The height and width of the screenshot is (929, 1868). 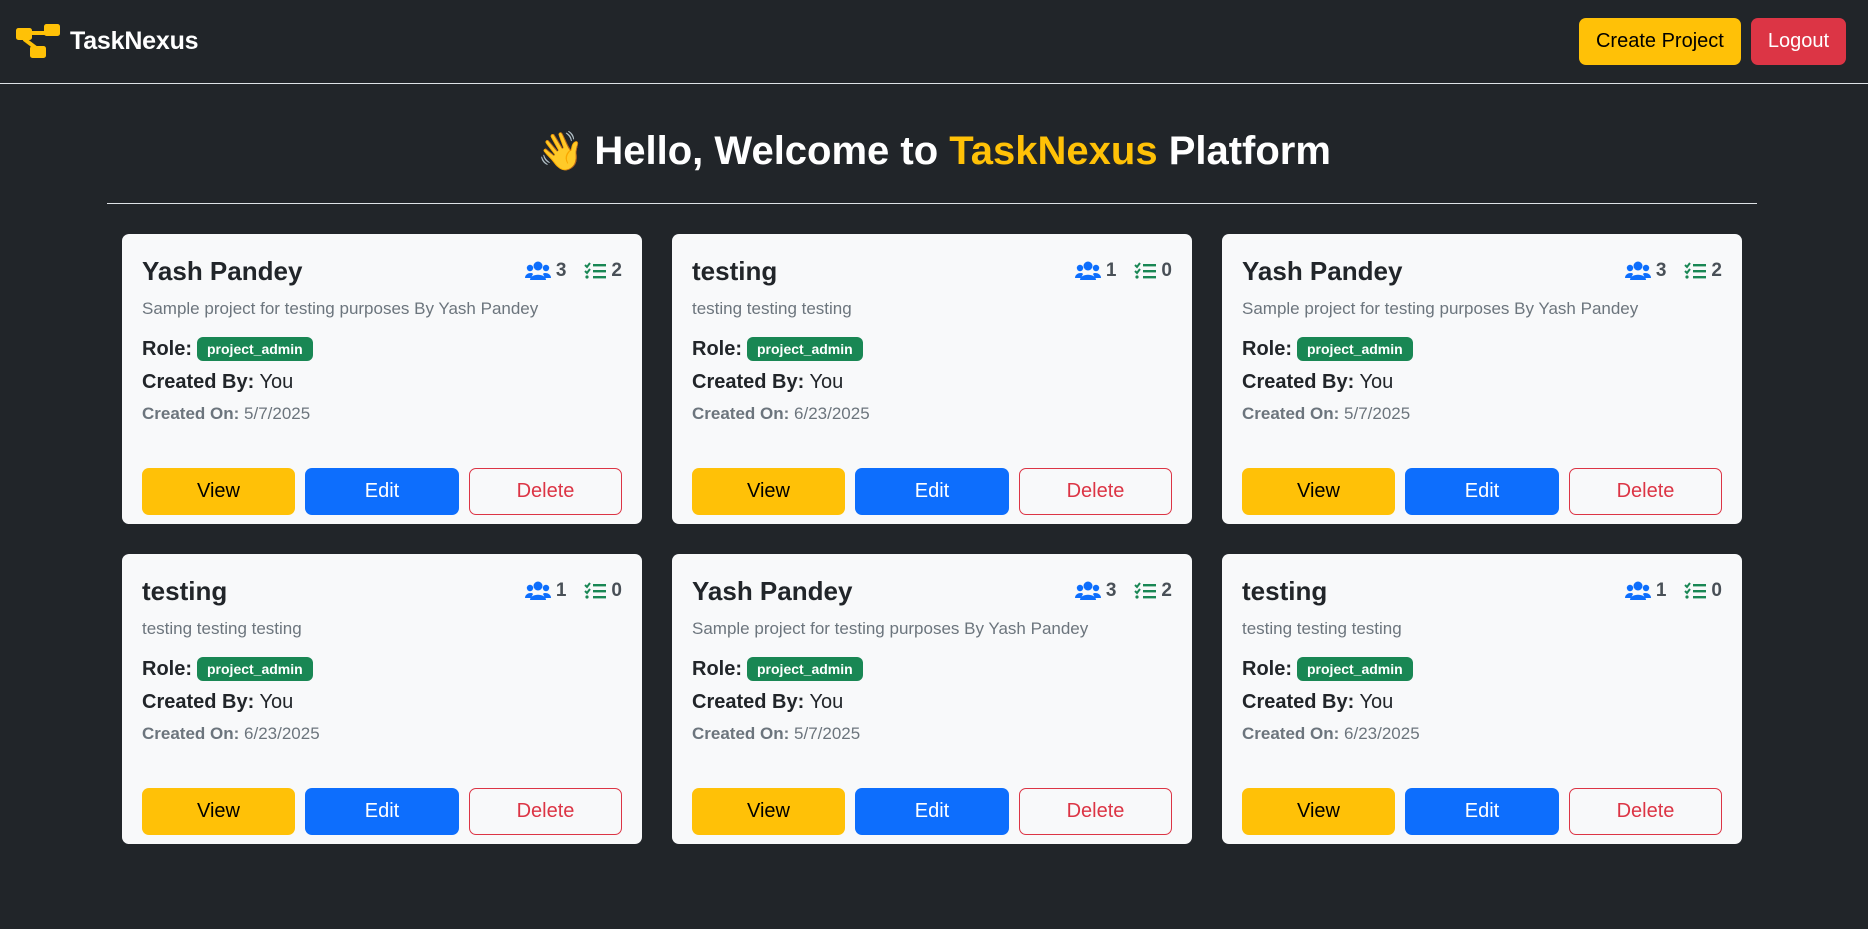 I want to click on nav-actions: Create Project Logout, so click(x=1712, y=41).